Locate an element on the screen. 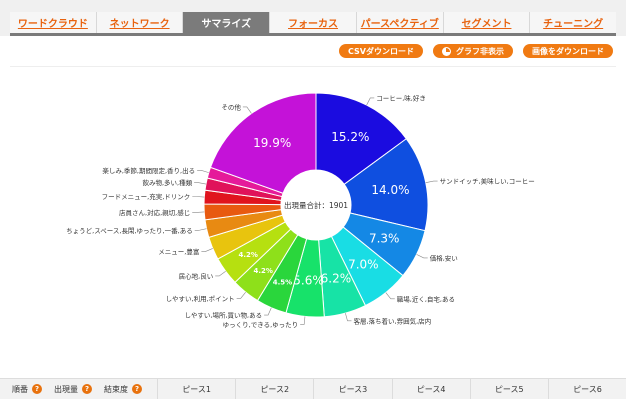 The width and height of the screenshot is (626, 405). piece-tab-4: ピース4 is located at coordinates (430, 389).